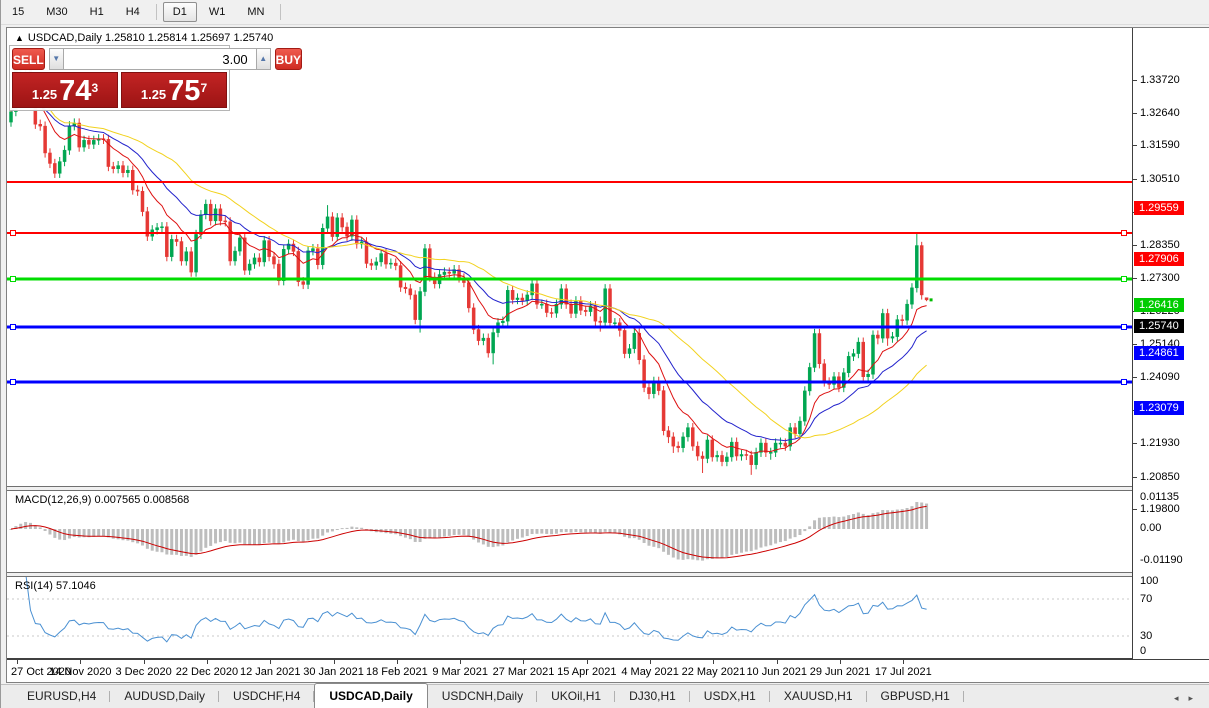 The image size is (1209, 708). Describe the element at coordinates (288, 59) in the screenshot. I see `buy-button: BUY` at that location.